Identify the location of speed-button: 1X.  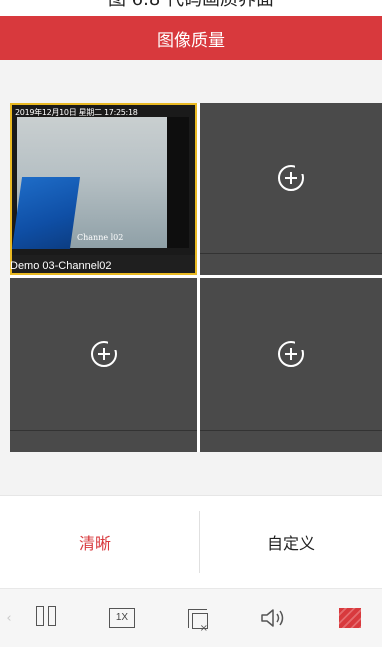
(122, 618).